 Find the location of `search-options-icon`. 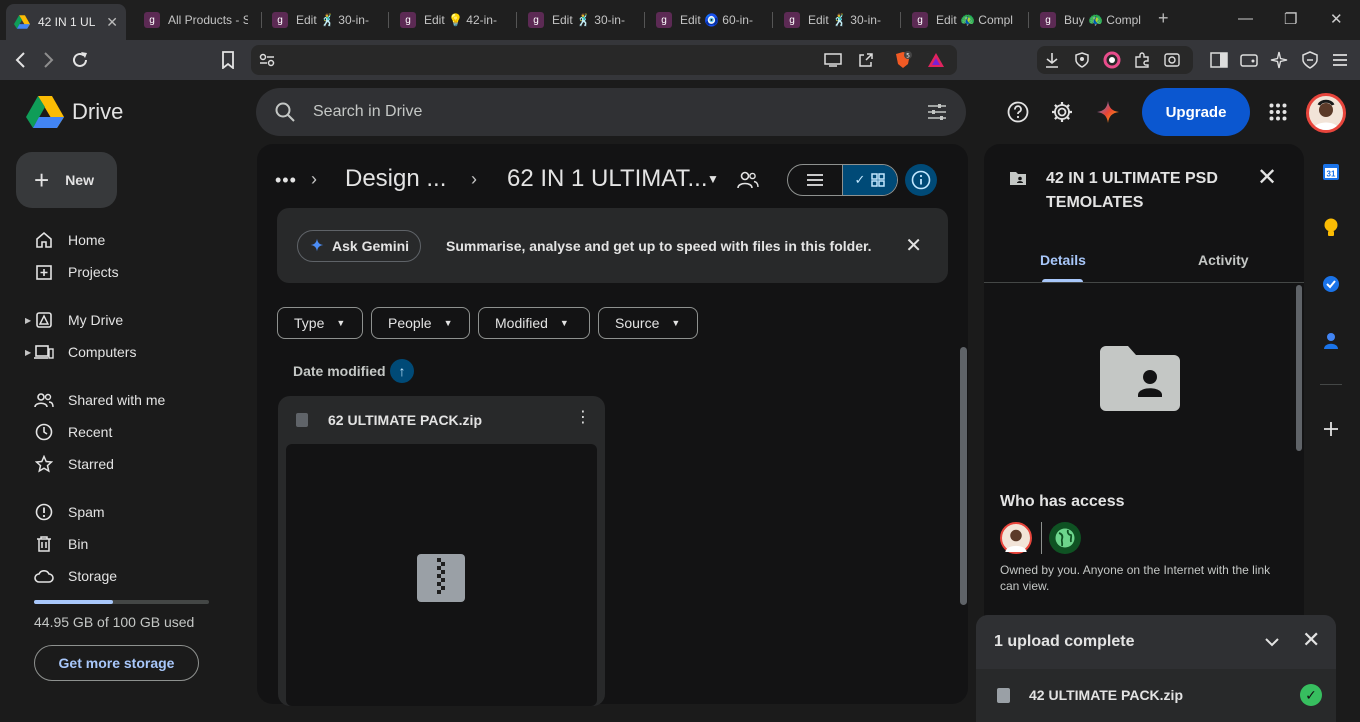

search-options-icon is located at coordinates (937, 112).